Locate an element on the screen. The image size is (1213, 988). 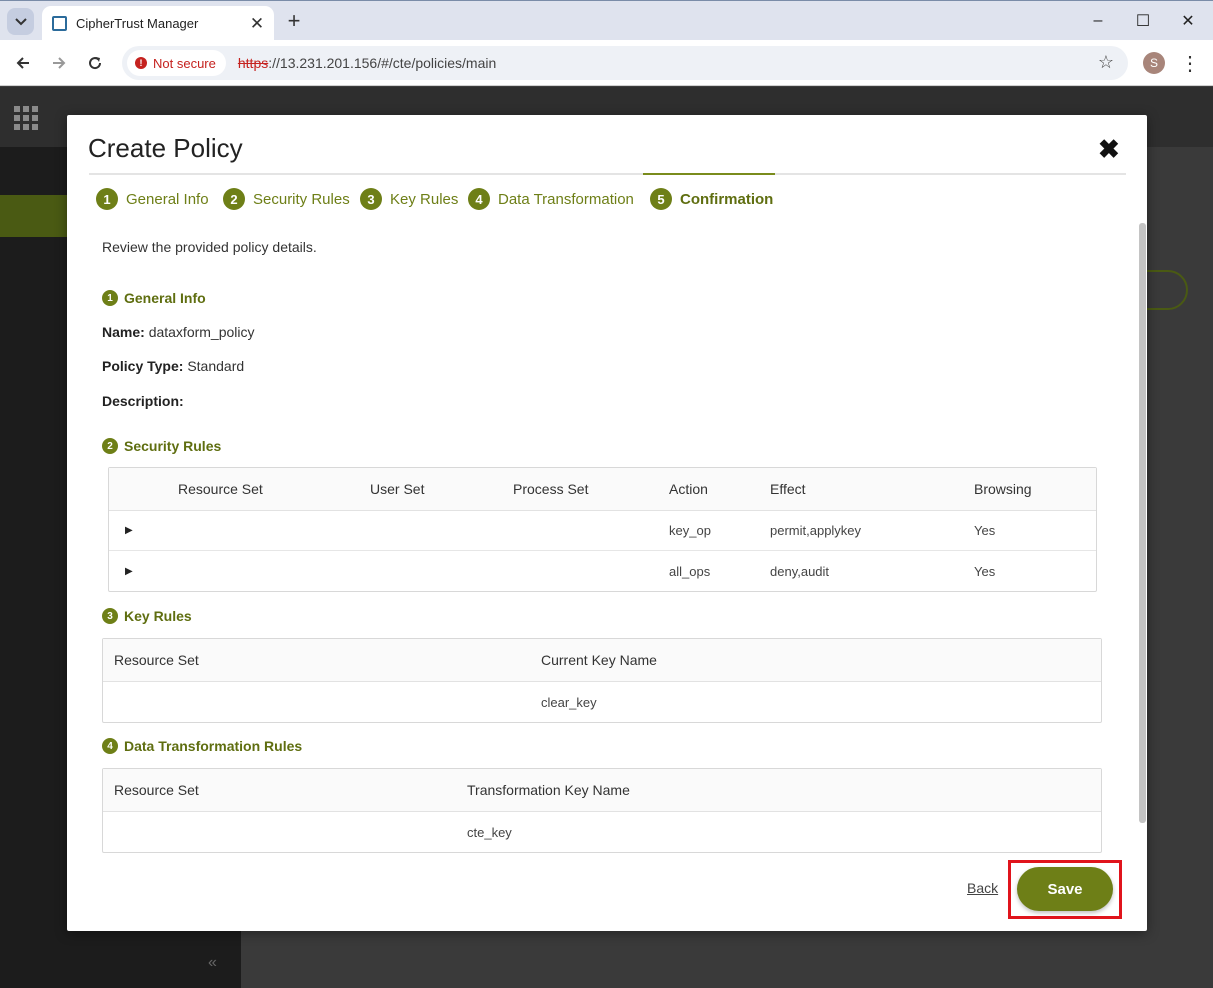
new-tab-button: + is located at coordinates (294, 20).